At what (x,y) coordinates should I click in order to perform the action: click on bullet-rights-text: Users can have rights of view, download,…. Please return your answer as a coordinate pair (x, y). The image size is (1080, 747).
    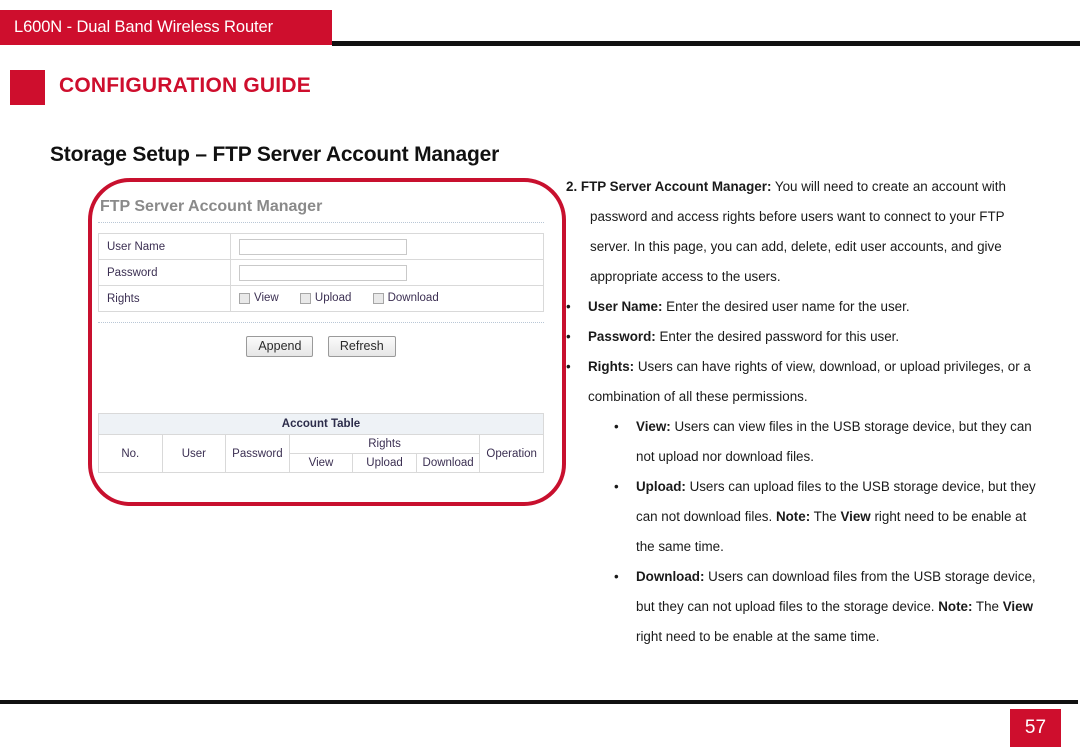
    Looking at the image, I should click on (809, 381).